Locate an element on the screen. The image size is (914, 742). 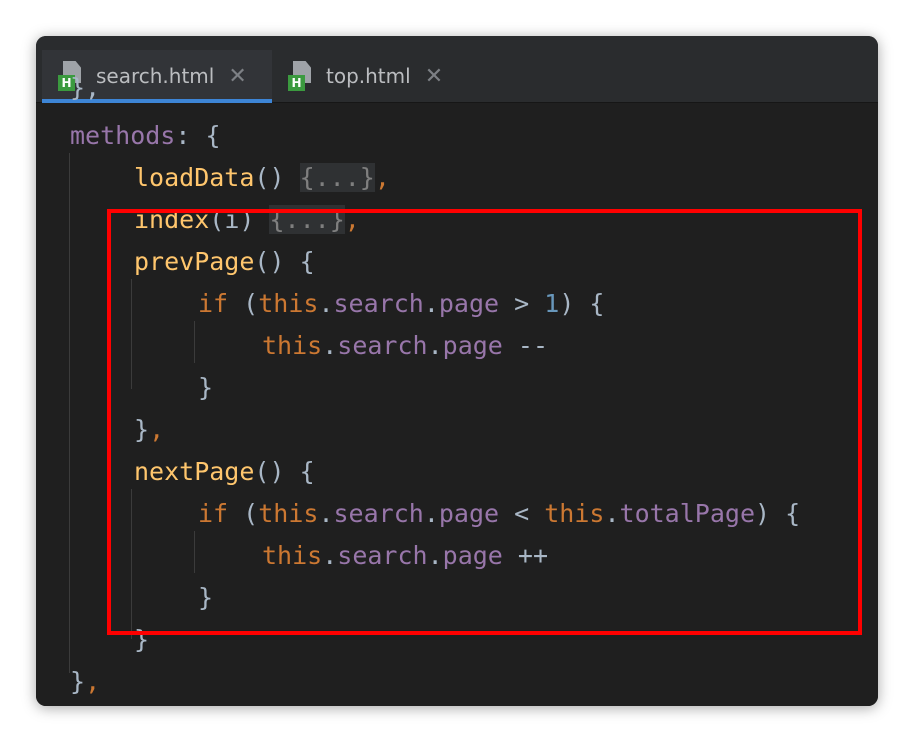
tab-label: top.html is located at coordinates (368, 76).